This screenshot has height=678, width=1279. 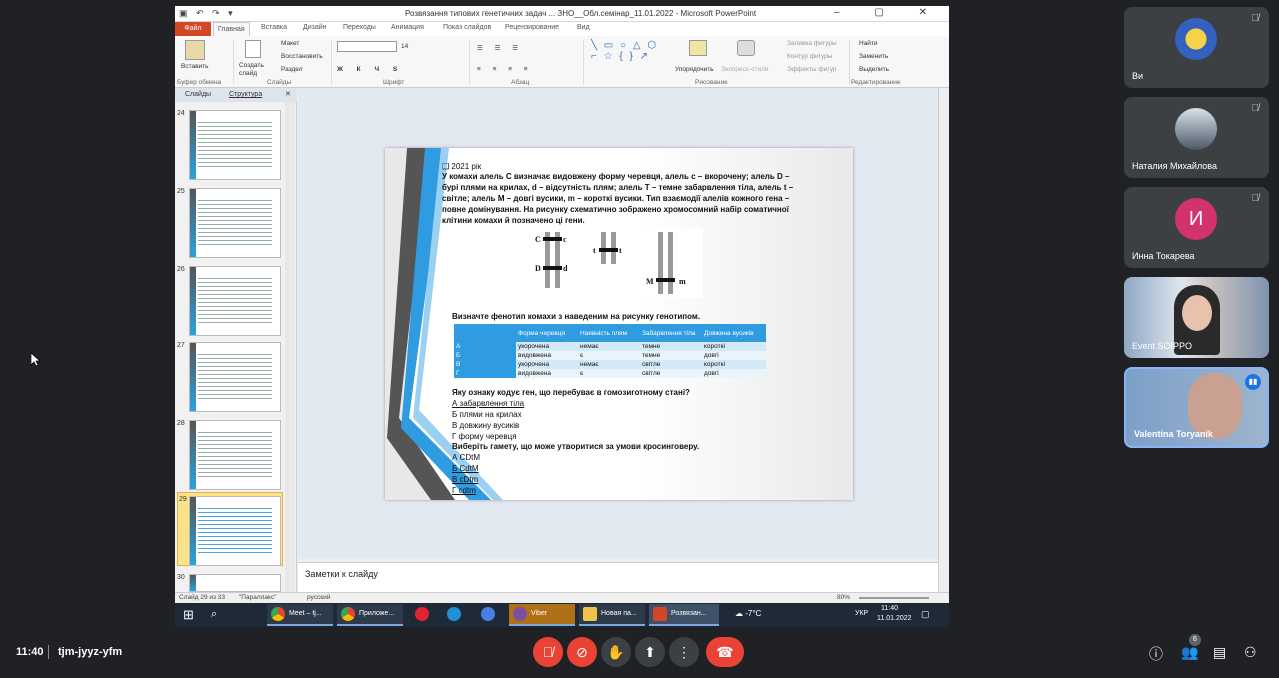 What do you see at coordinates (565, 239) in the screenshot?
I see `allele-label: c` at bounding box center [565, 239].